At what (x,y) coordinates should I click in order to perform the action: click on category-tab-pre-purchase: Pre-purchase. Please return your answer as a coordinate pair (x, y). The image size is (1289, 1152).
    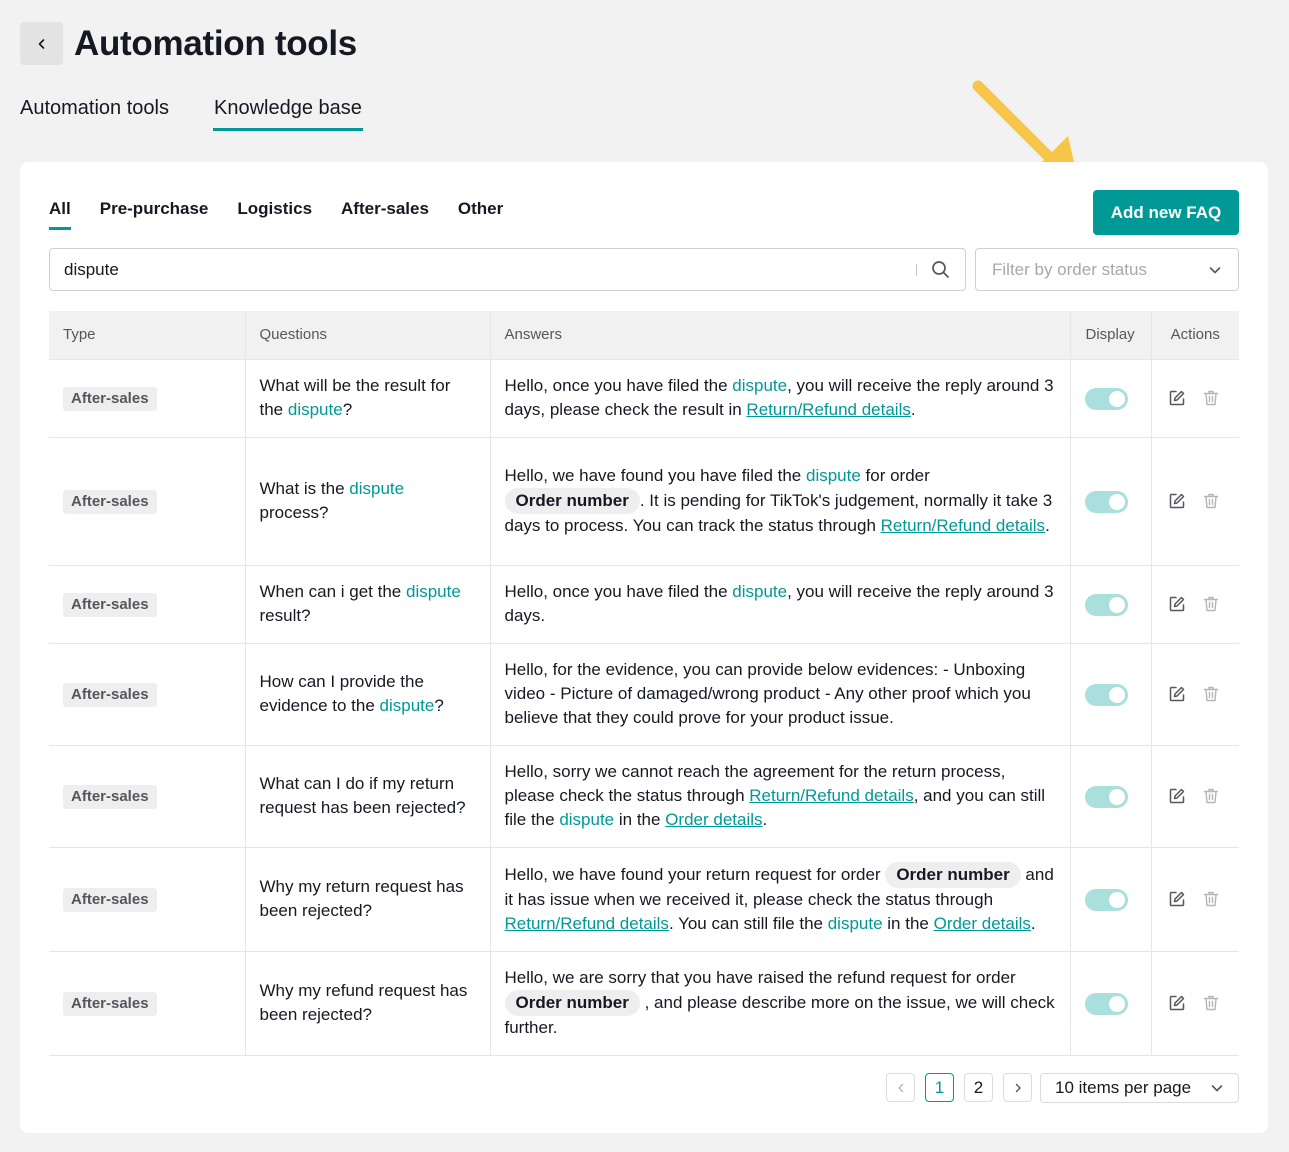
    Looking at the image, I should click on (154, 214).